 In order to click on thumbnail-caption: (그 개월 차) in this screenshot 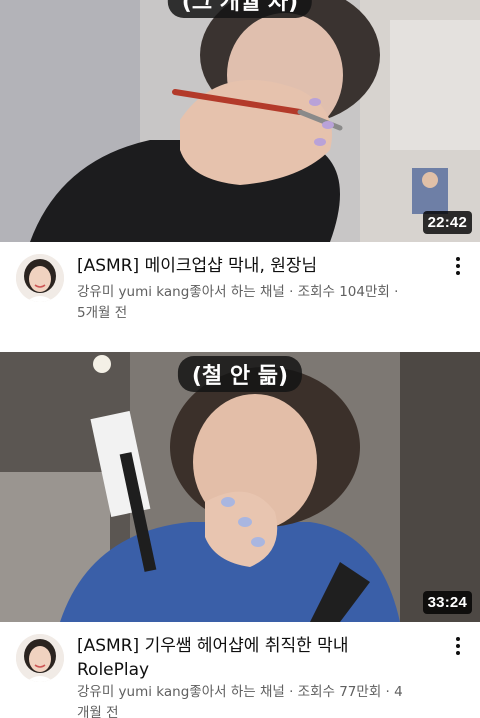, I will do `click(240, 9)`.